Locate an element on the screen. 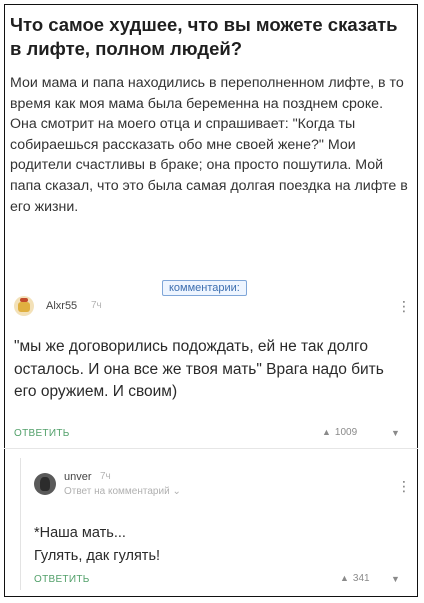 This screenshot has height=603, width=424. comment-divider is located at coordinates (211, 448).